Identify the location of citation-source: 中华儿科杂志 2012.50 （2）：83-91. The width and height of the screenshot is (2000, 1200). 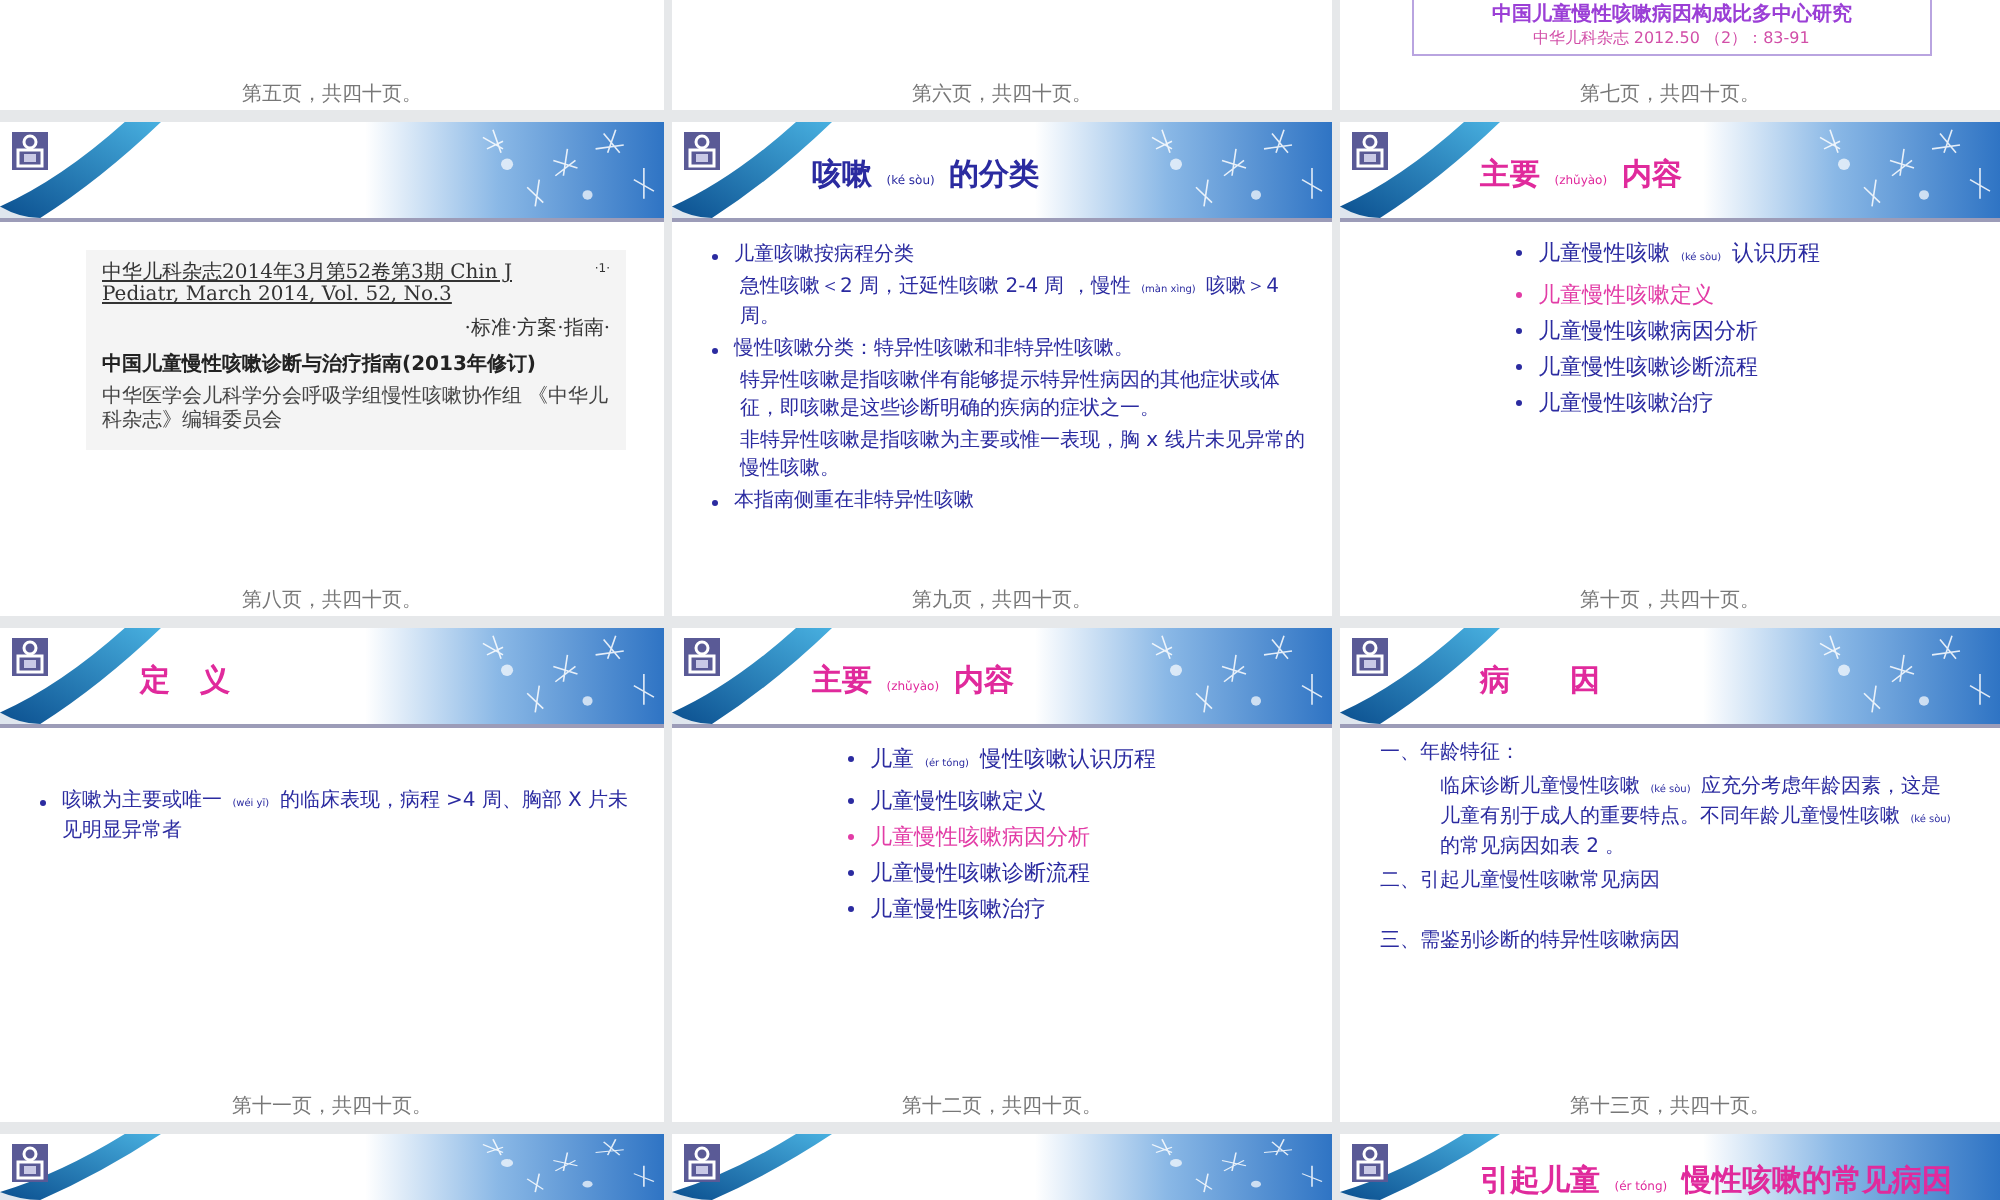
(1672, 39).